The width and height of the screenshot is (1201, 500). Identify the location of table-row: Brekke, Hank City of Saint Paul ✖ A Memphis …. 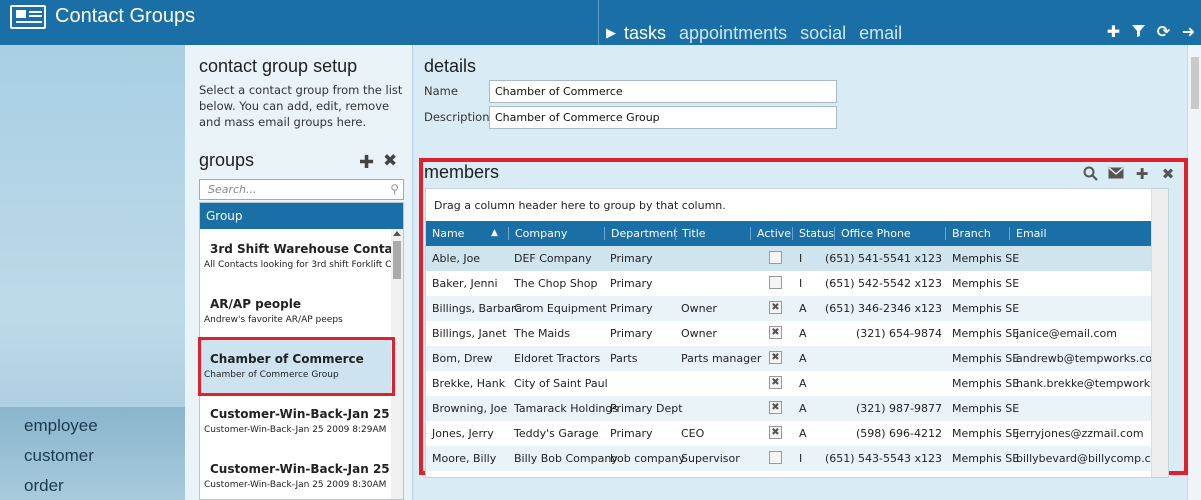
(797, 383).